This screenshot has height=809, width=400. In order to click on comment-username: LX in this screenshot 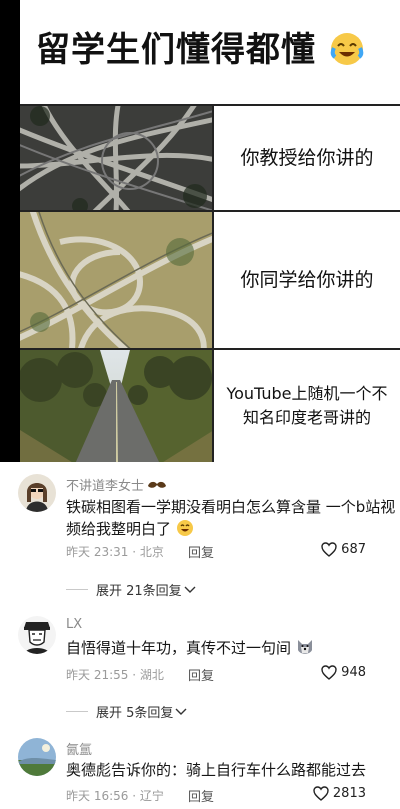, I will do `click(74, 624)`.